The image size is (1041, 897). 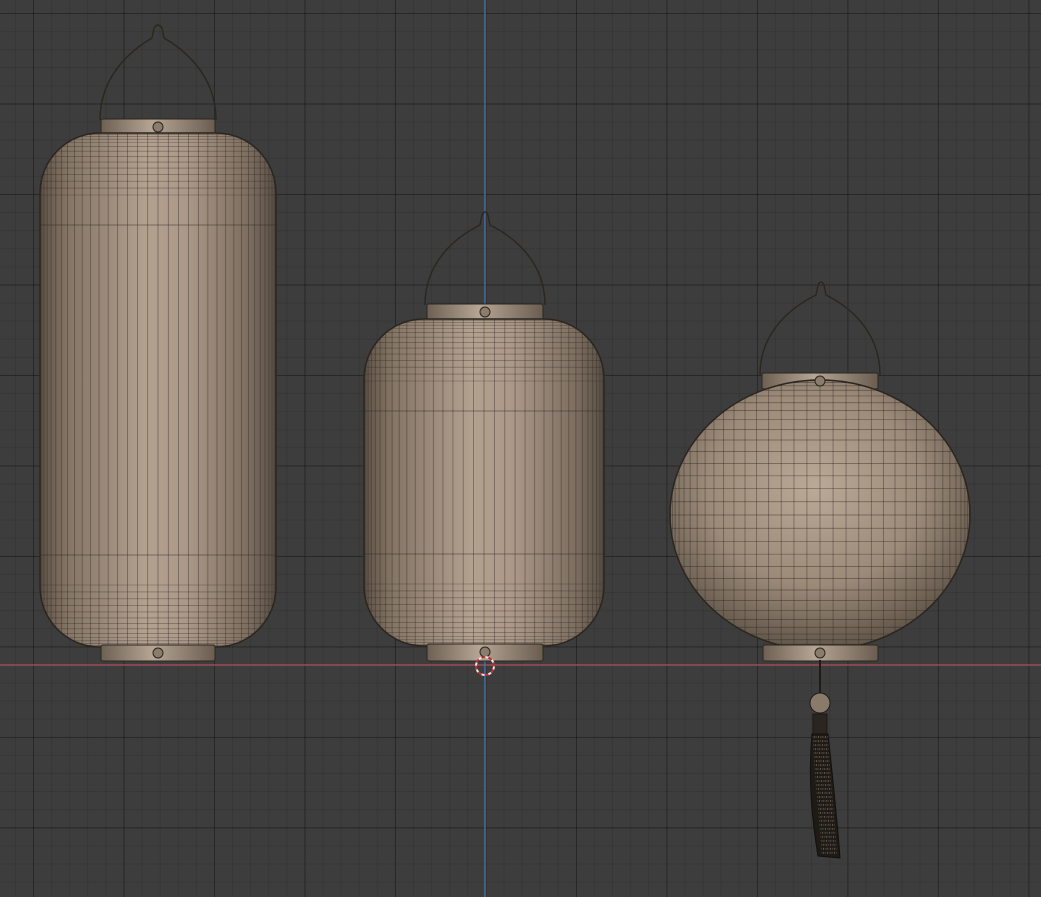 I want to click on lantern-medium-top-knob, so click(x=485, y=312).